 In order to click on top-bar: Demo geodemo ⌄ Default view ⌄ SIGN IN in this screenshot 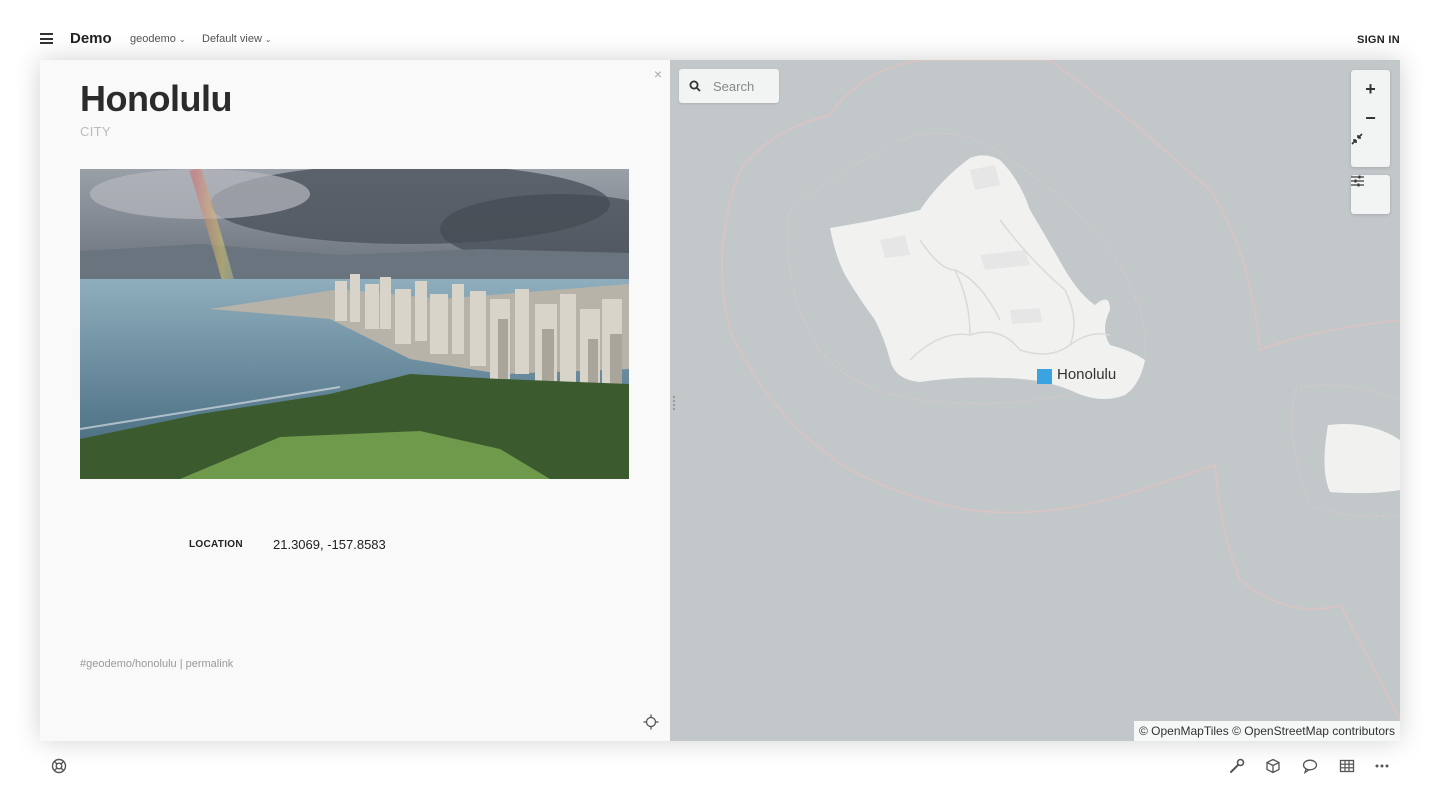, I will do `click(720, 30)`.